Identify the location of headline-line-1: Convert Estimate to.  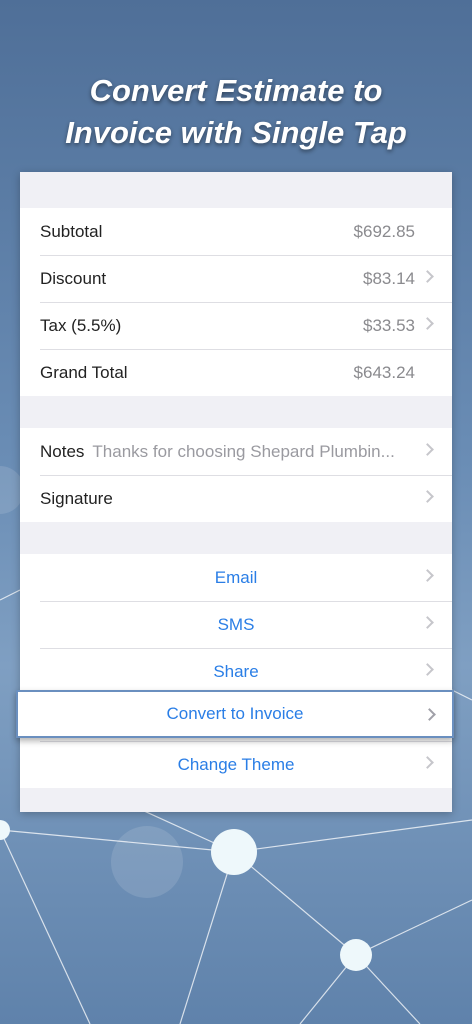
(236, 90).